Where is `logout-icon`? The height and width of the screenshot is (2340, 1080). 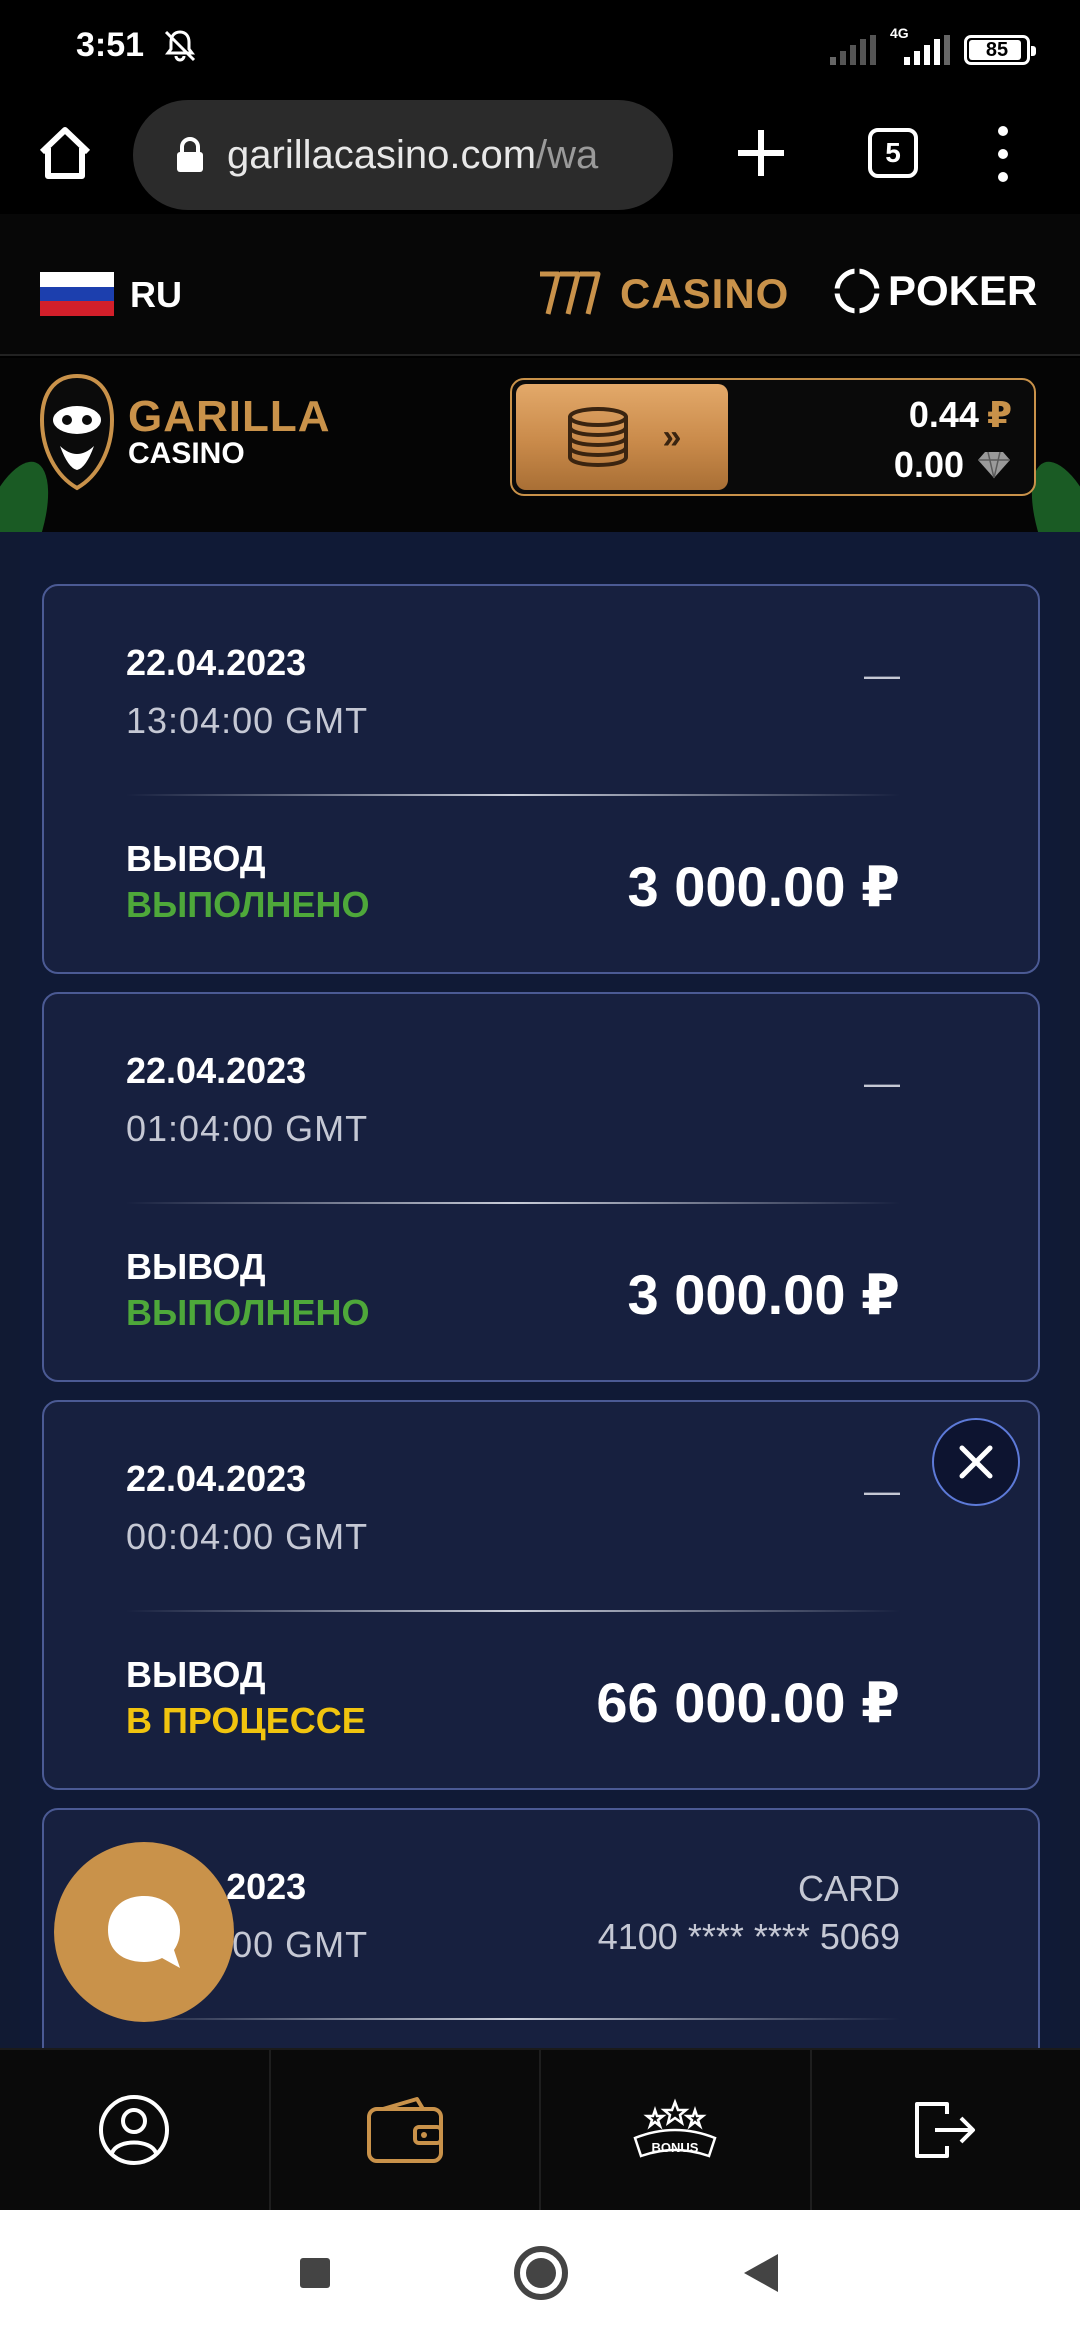
logout-icon is located at coordinates (944, 2130).